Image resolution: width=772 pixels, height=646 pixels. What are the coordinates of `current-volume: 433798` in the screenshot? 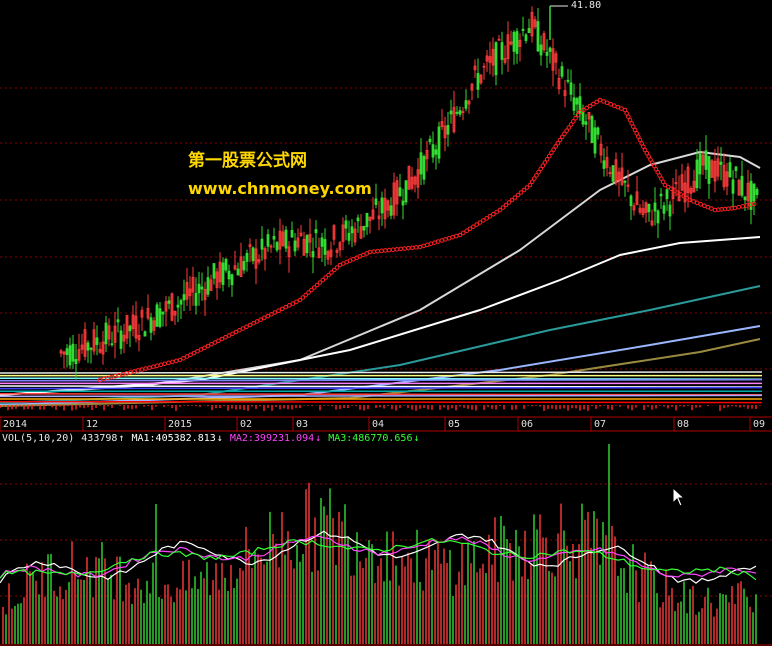 It's located at (99, 438).